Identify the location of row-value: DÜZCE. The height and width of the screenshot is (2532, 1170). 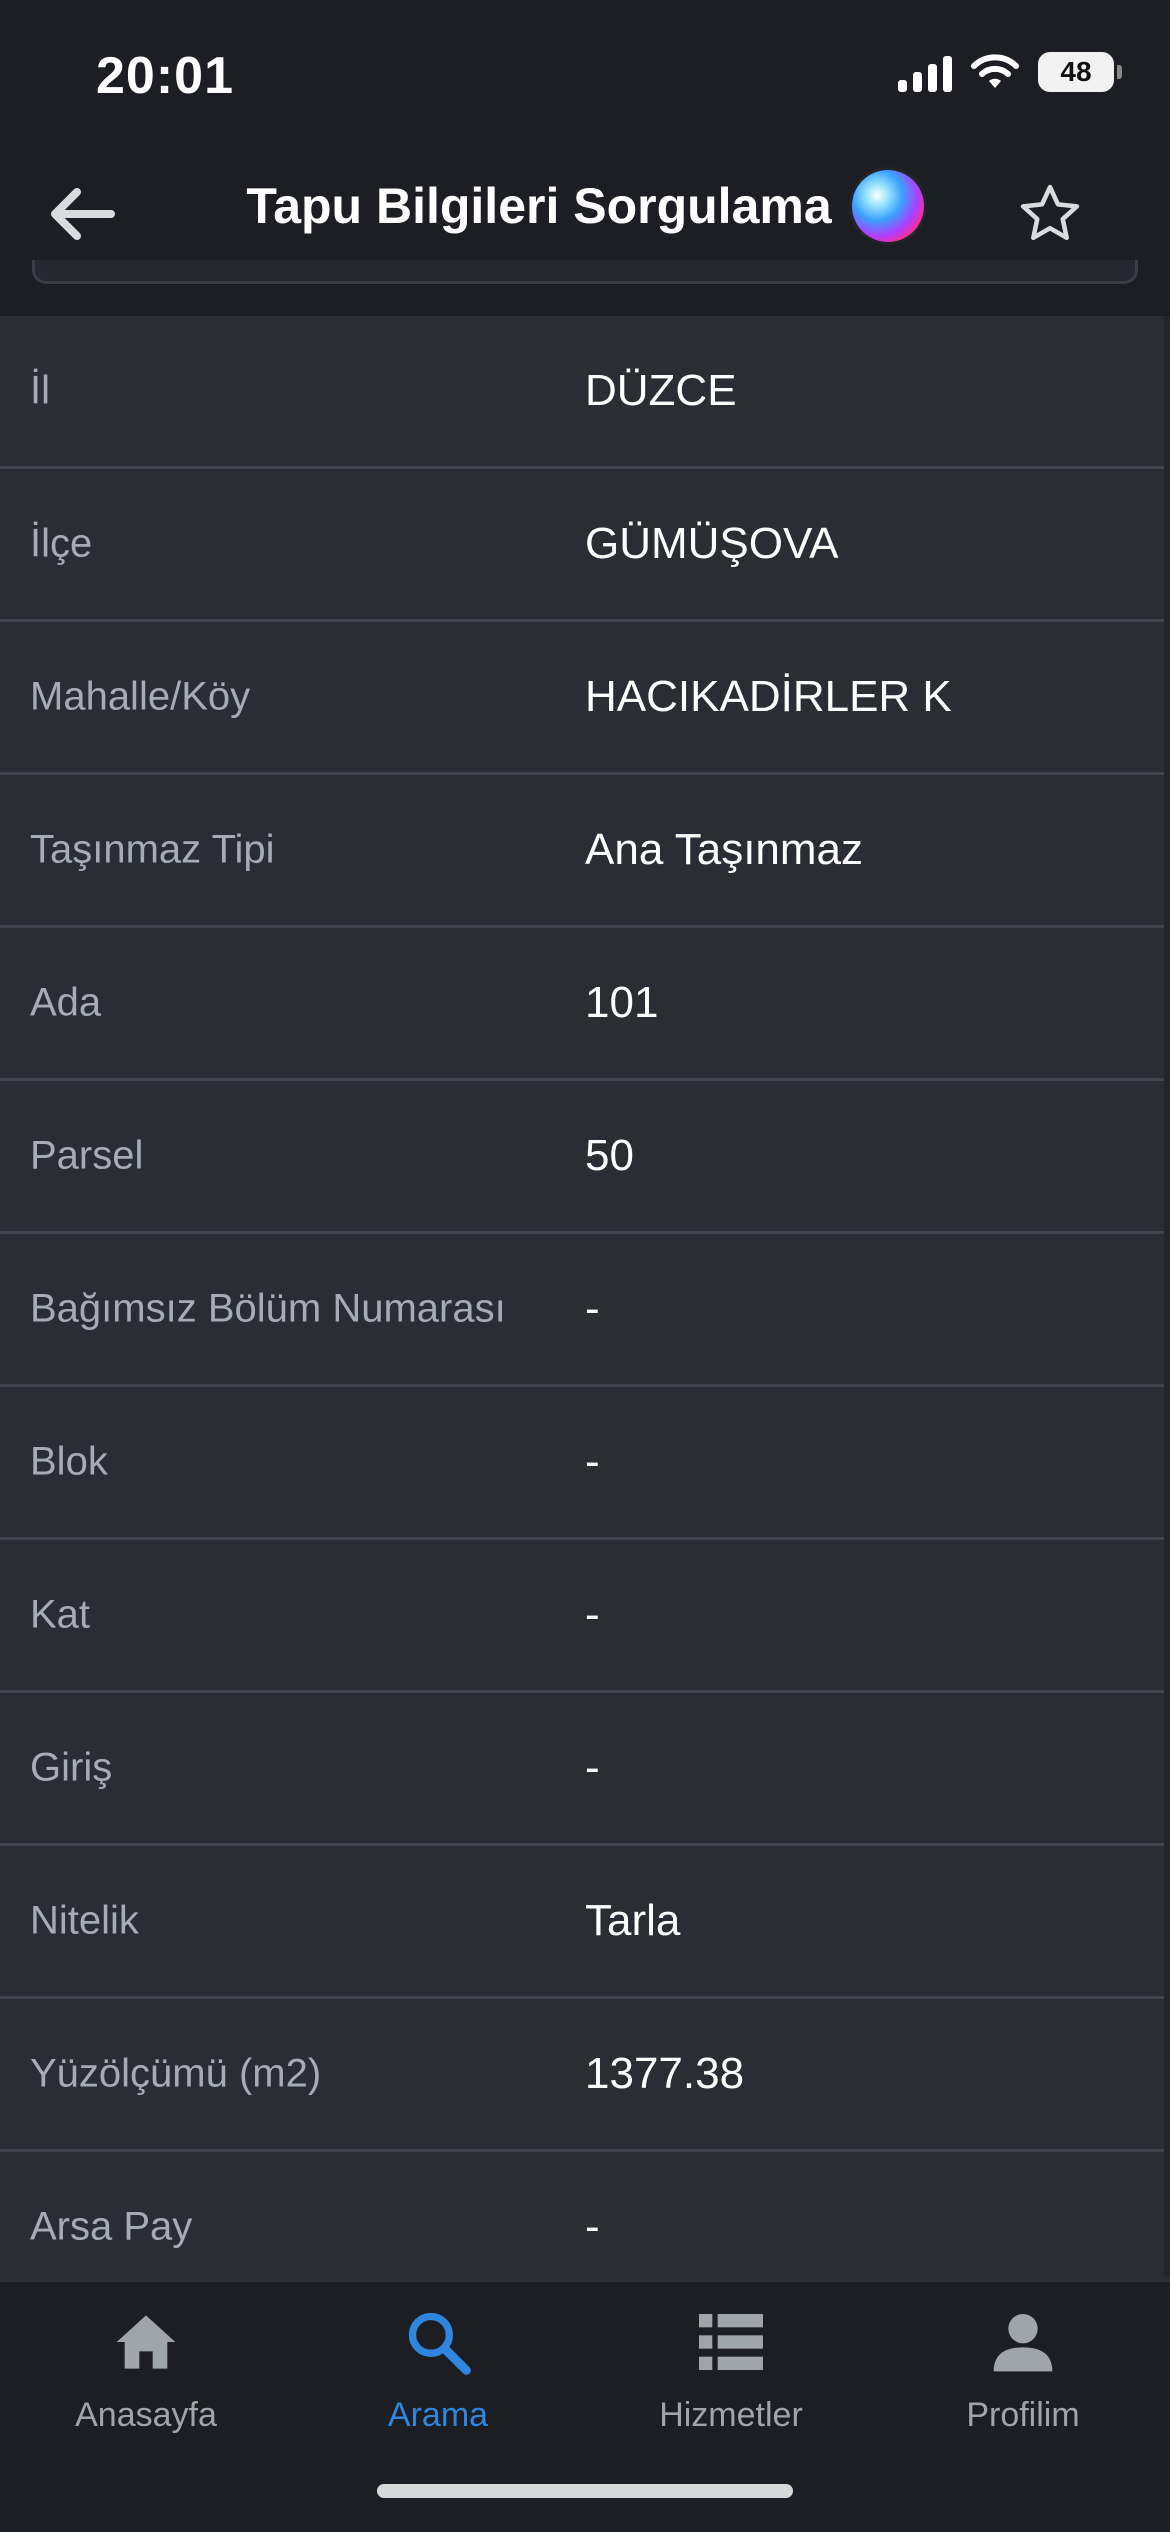
(661, 390).